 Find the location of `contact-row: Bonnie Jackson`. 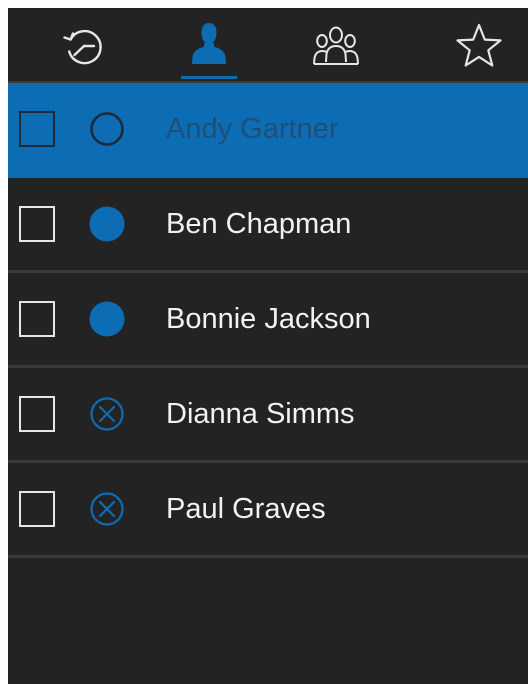

contact-row: Bonnie Jackson is located at coordinates (268, 320).